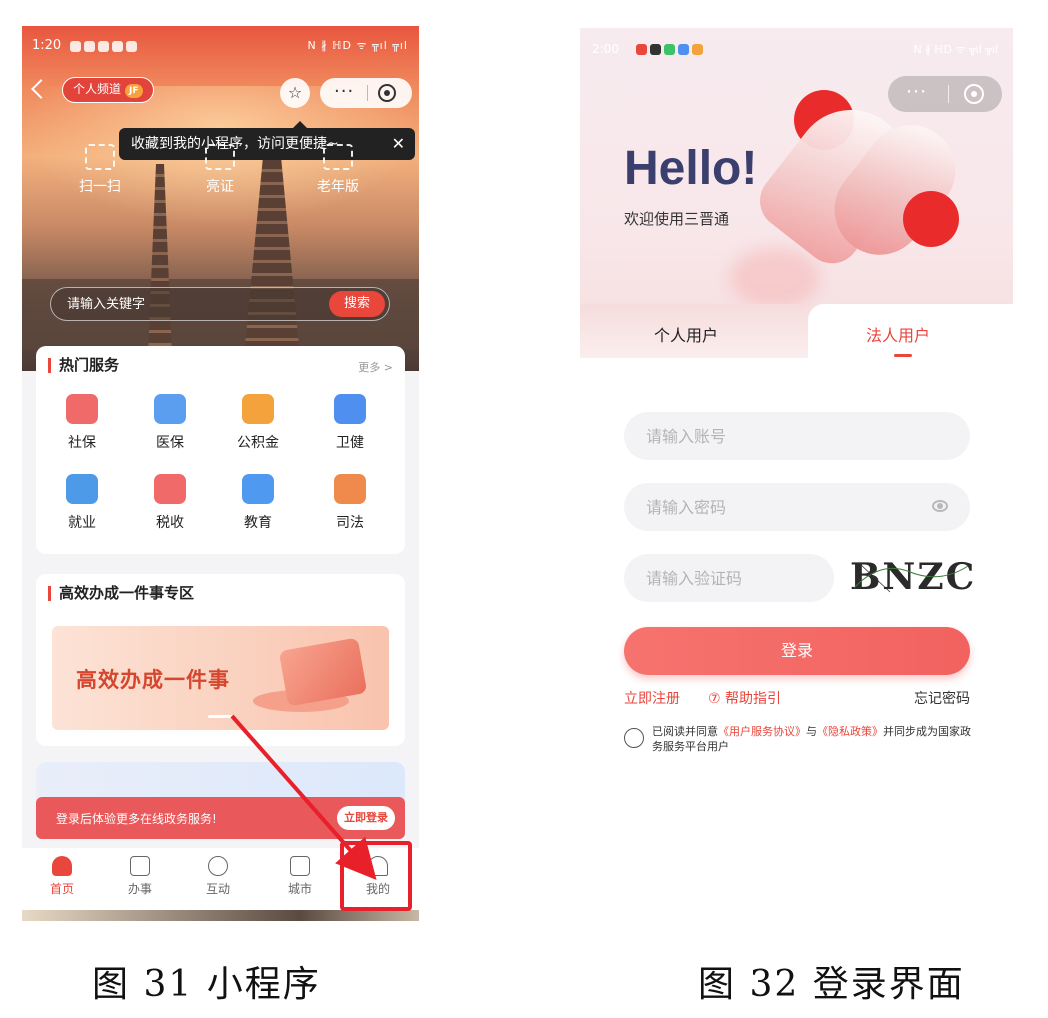 This screenshot has height=1018, width=1048. What do you see at coordinates (350, 523) in the screenshot?
I see `service-label: 司法` at bounding box center [350, 523].